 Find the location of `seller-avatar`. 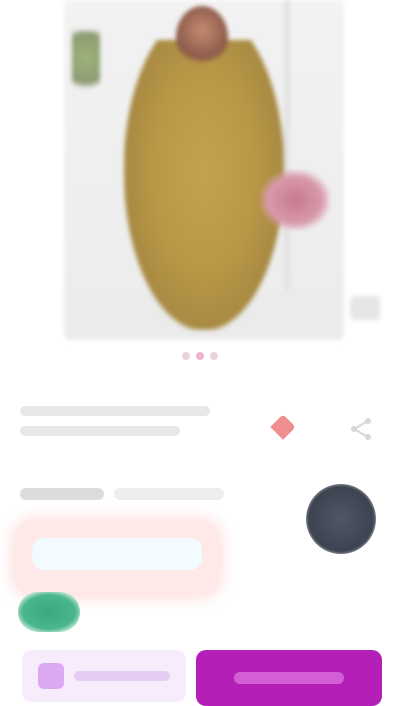

seller-avatar is located at coordinates (341, 519).